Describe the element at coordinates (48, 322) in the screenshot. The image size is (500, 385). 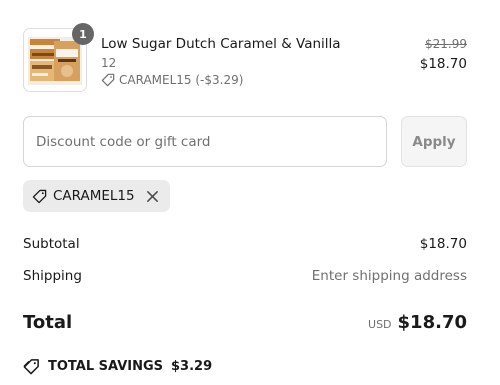
I see `total-label: Total` at that location.